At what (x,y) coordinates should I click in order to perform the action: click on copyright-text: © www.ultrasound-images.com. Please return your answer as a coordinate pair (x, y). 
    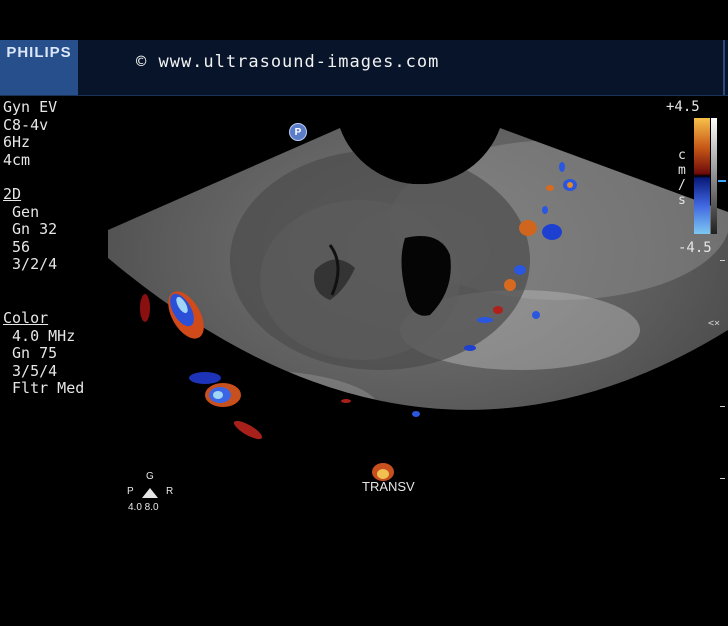
    Looking at the image, I should click on (288, 62).